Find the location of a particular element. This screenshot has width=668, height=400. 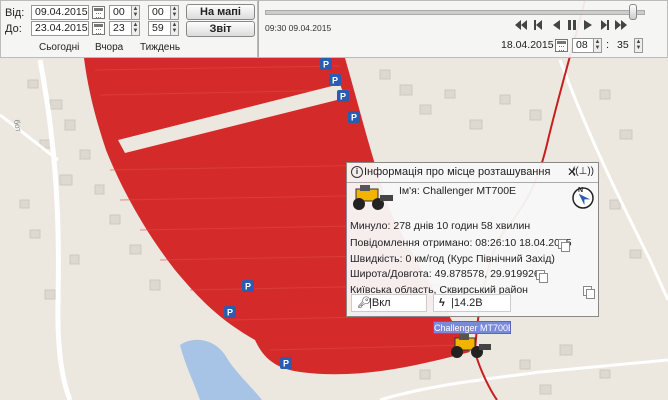

prev-icon is located at coordinates (556, 25).